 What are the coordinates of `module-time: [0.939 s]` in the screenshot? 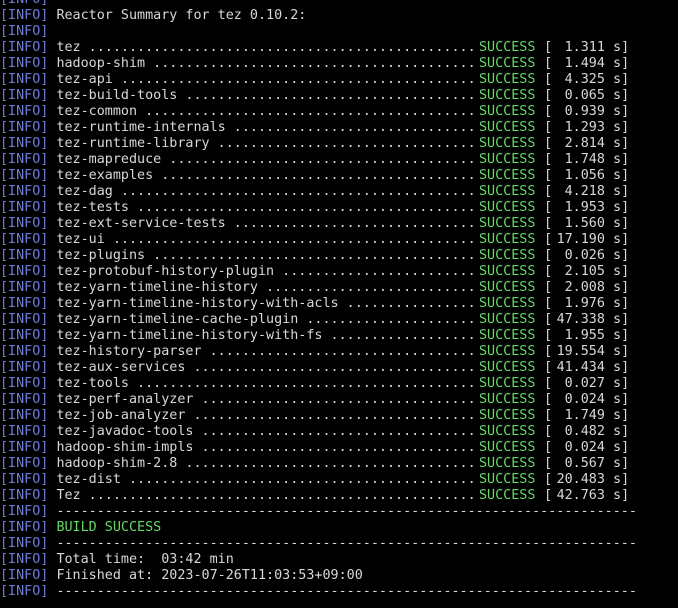 It's located at (587, 111).